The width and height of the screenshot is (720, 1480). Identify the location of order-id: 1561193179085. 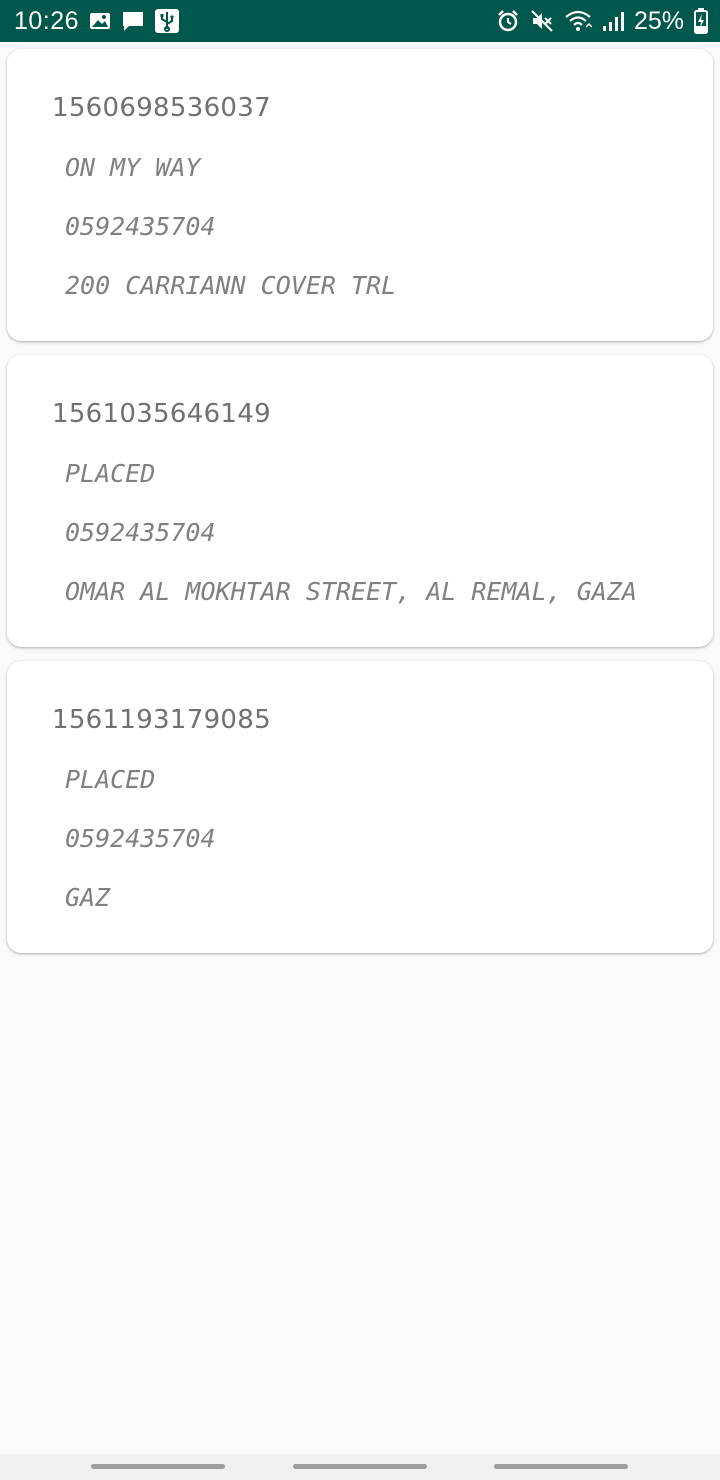
(161, 720).